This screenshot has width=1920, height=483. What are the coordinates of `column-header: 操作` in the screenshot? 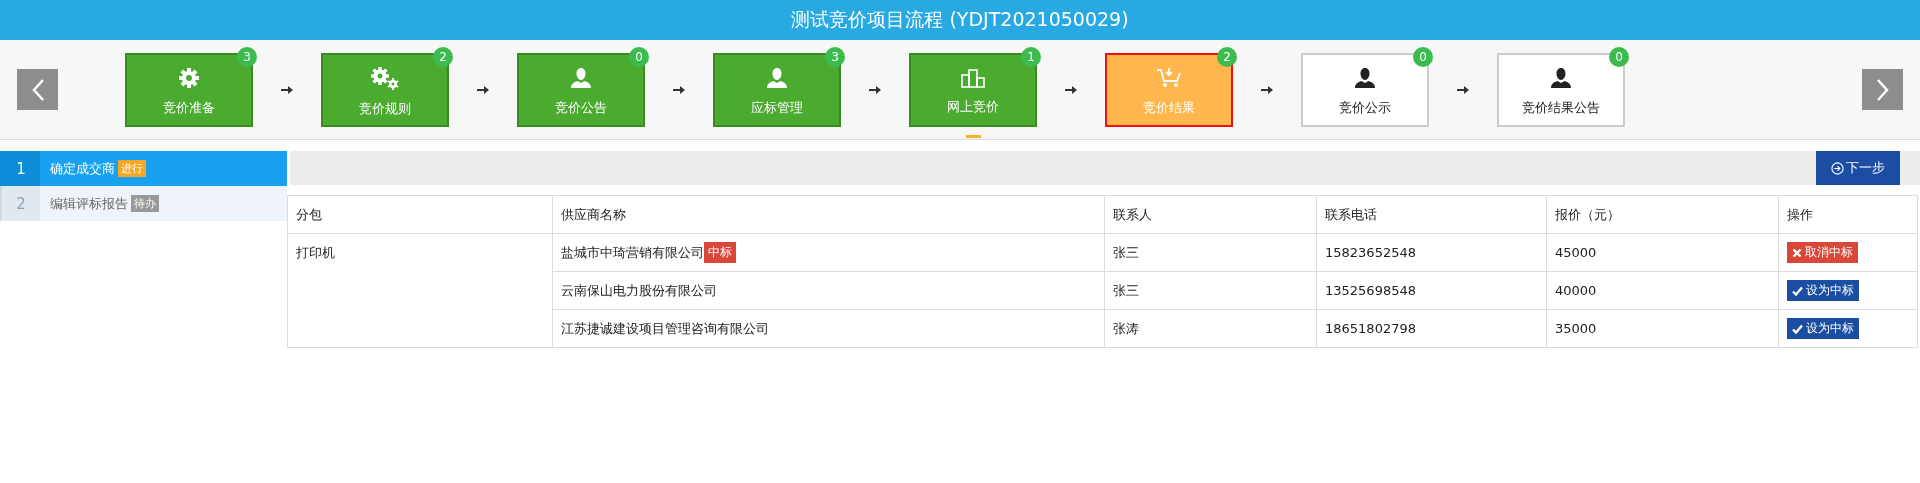 It's located at (1848, 214).